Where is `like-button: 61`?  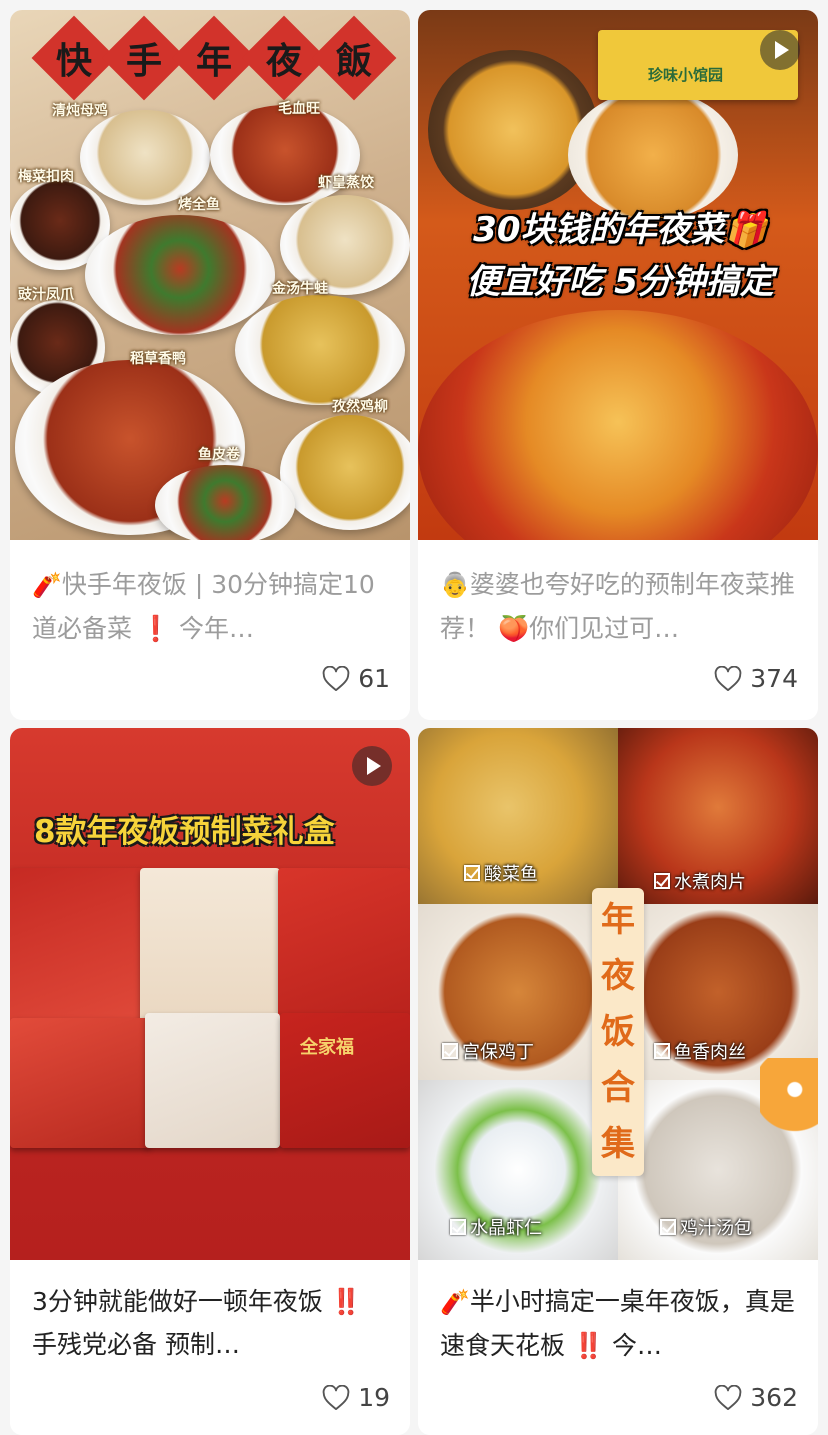 like-button: 61 is located at coordinates (356, 678).